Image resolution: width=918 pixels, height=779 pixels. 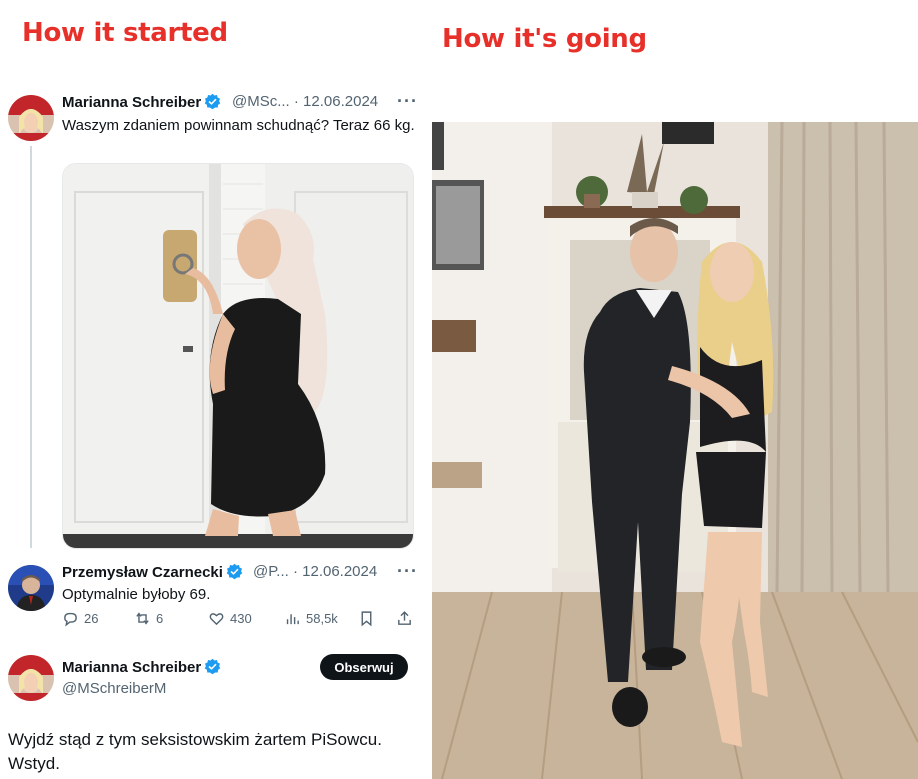 What do you see at coordinates (114, 688) in the screenshot?
I see `quote-handle: @MSchreiberM` at bounding box center [114, 688].